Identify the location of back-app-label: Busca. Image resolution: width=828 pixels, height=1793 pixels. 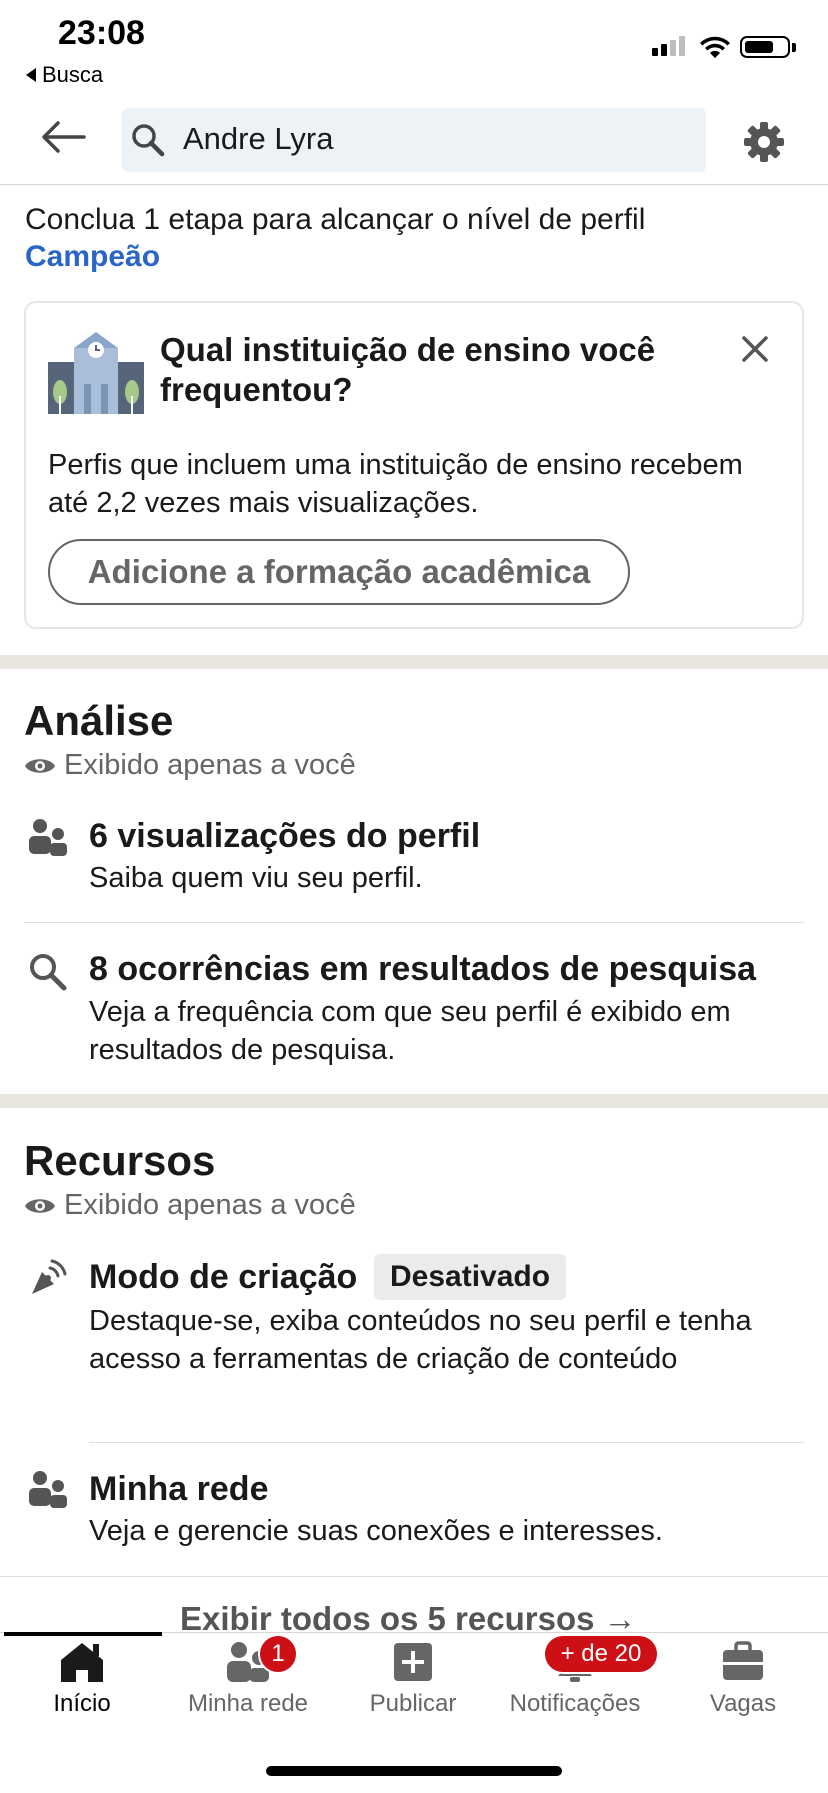
(73, 74).